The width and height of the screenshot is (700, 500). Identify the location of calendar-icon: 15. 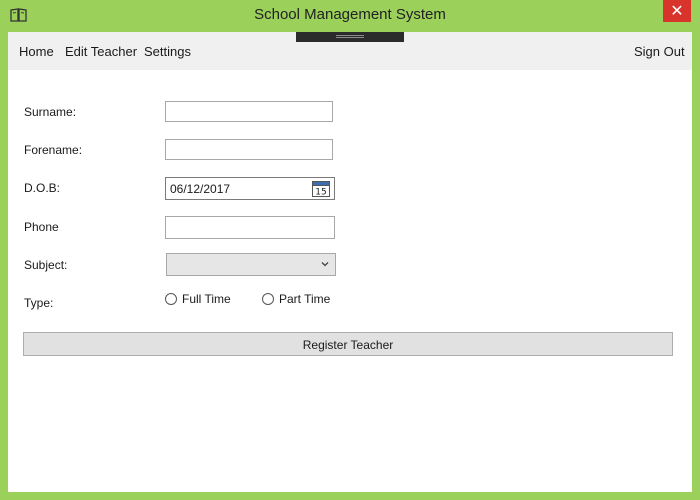
(321, 188).